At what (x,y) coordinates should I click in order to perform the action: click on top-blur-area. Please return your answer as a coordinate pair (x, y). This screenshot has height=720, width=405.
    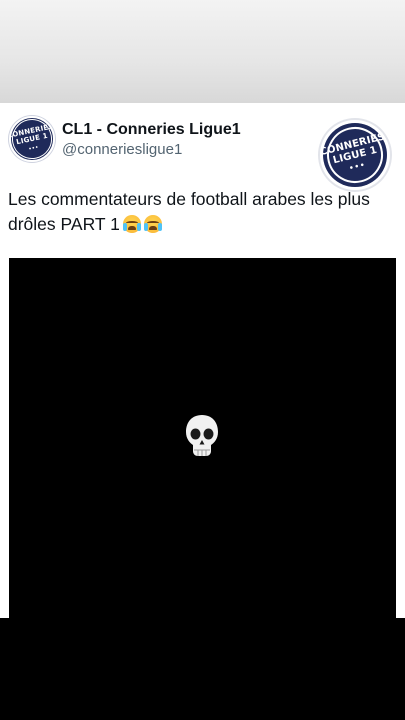
    Looking at the image, I should click on (202, 51).